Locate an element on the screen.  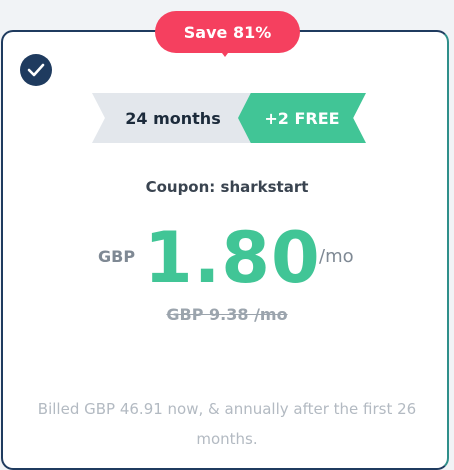
coupon-text: Coupon: sharkstart is located at coordinates (227, 187).